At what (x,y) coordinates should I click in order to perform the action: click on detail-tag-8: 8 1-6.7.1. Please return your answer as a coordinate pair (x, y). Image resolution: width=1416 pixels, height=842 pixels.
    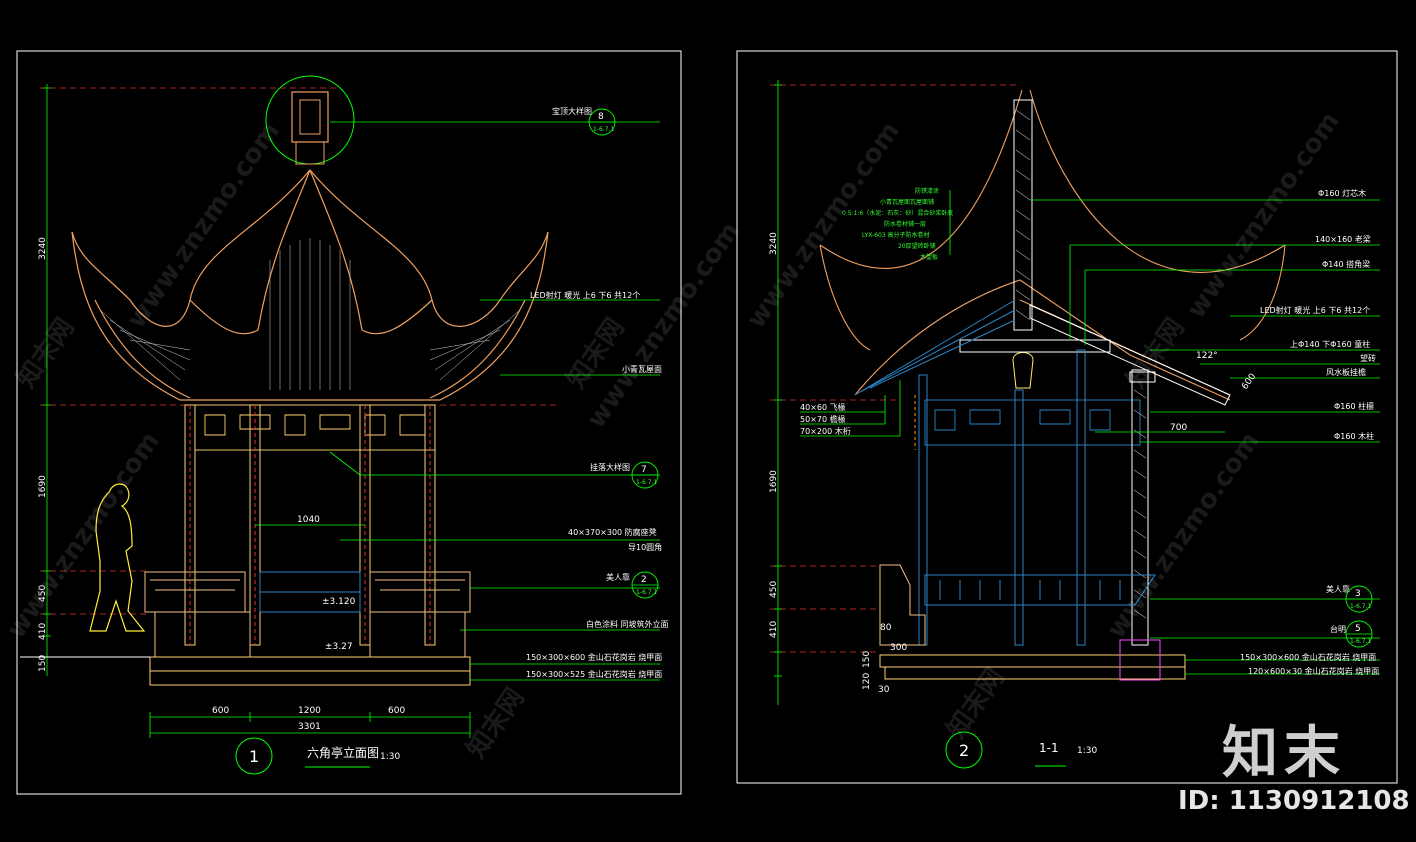
    Looking at the image, I should click on (602, 122).